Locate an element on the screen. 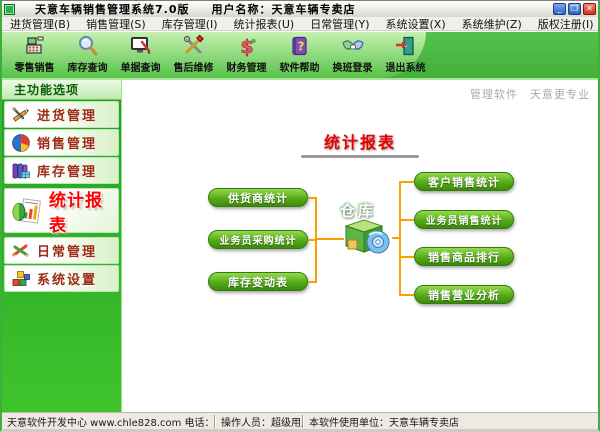  toolbar-finance: $ 财务管理 is located at coordinates (246, 54).